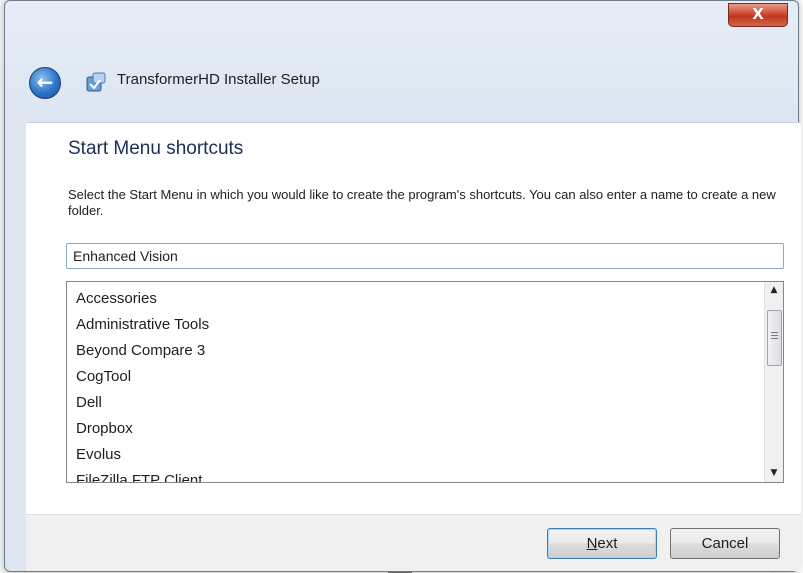 This screenshot has height=573, width=803. I want to click on back-arrow-icon: ←, so click(45, 82).